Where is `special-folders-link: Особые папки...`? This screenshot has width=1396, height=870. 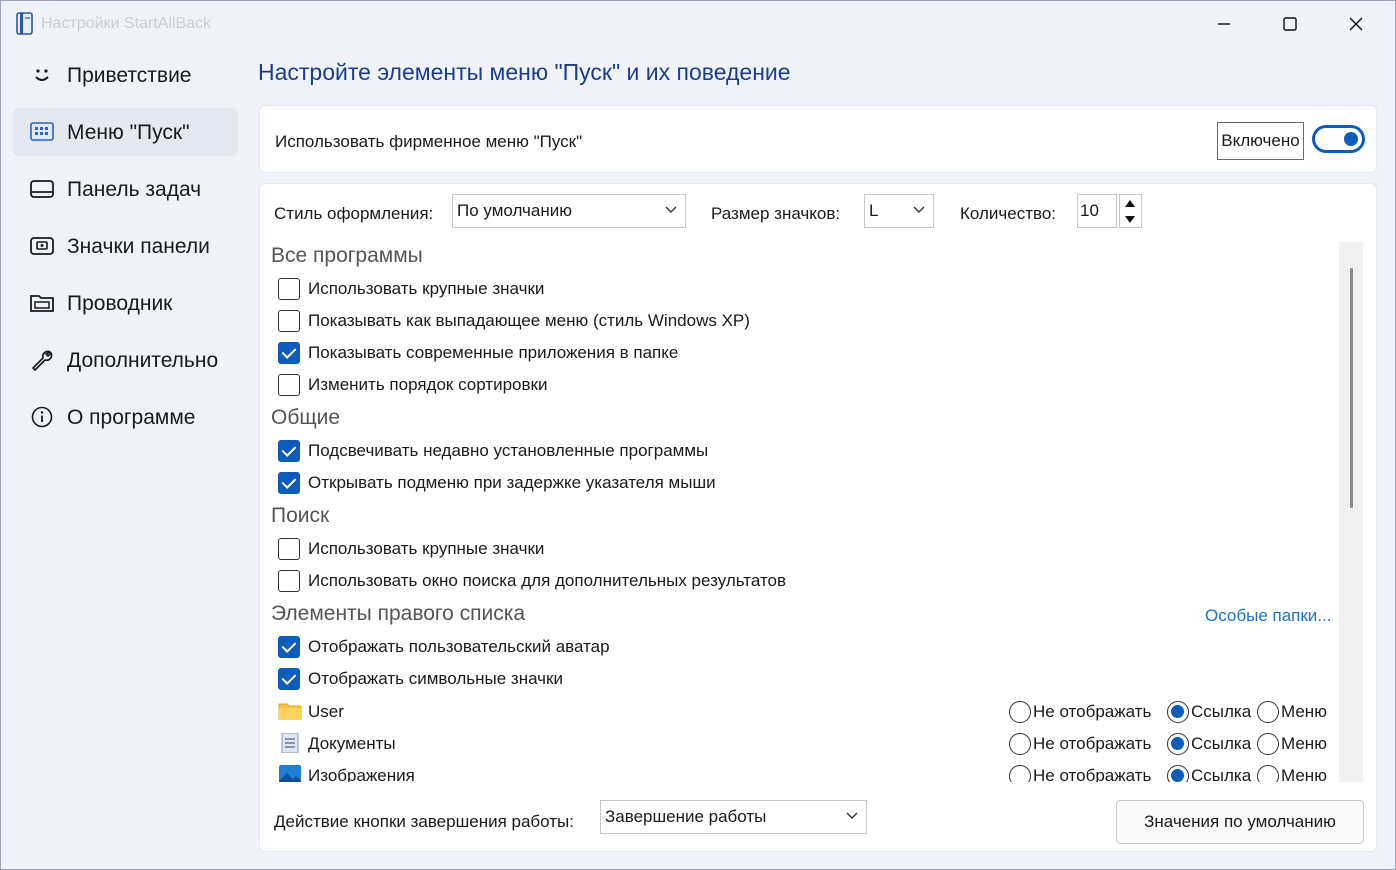
special-folders-link: Особые папки... is located at coordinates (1268, 616).